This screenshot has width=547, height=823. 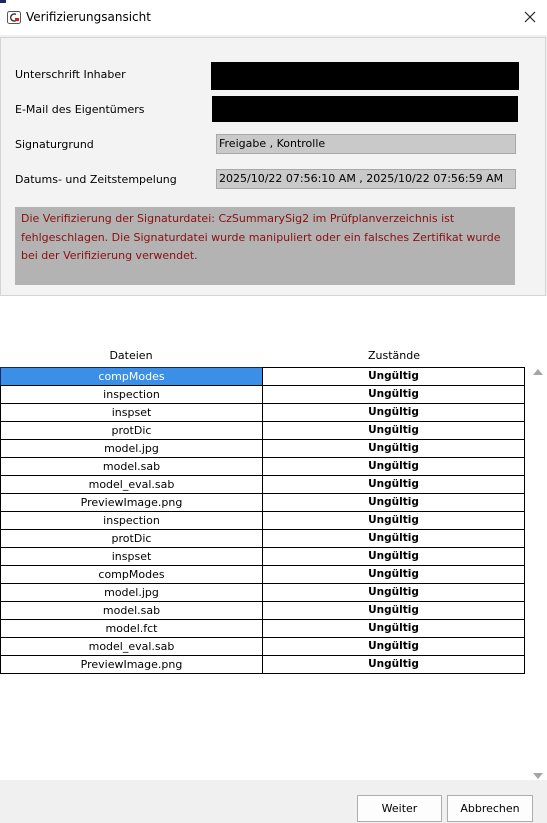 What do you see at coordinates (54, 144) in the screenshot?
I see `reason-label: Signaturgrund` at bounding box center [54, 144].